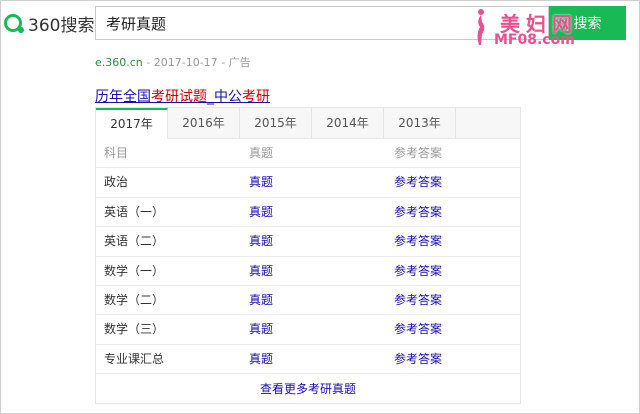 The height and width of the screenshot is (414, 640). What do you see at coordinates (123, 97) in the screenshot?
I see `ad-title-part: 历年全国` at bounding box center [123, 97].